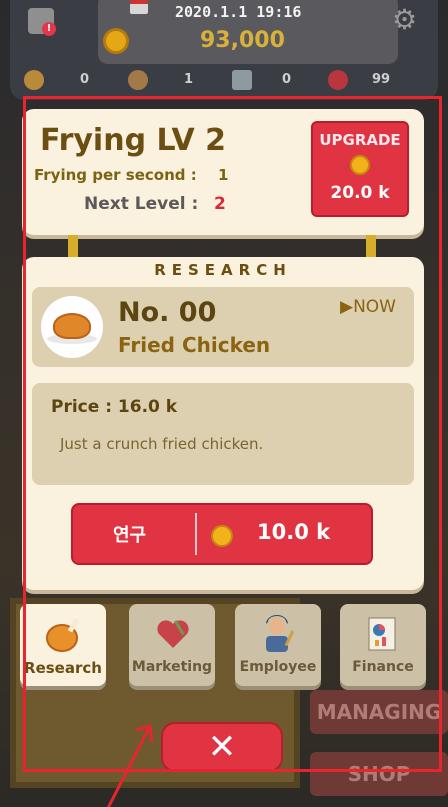  What do you see at coordinates (138, 80) in the screenshot?
I see `customer-stat-icon` at bounding box center [138, 80].